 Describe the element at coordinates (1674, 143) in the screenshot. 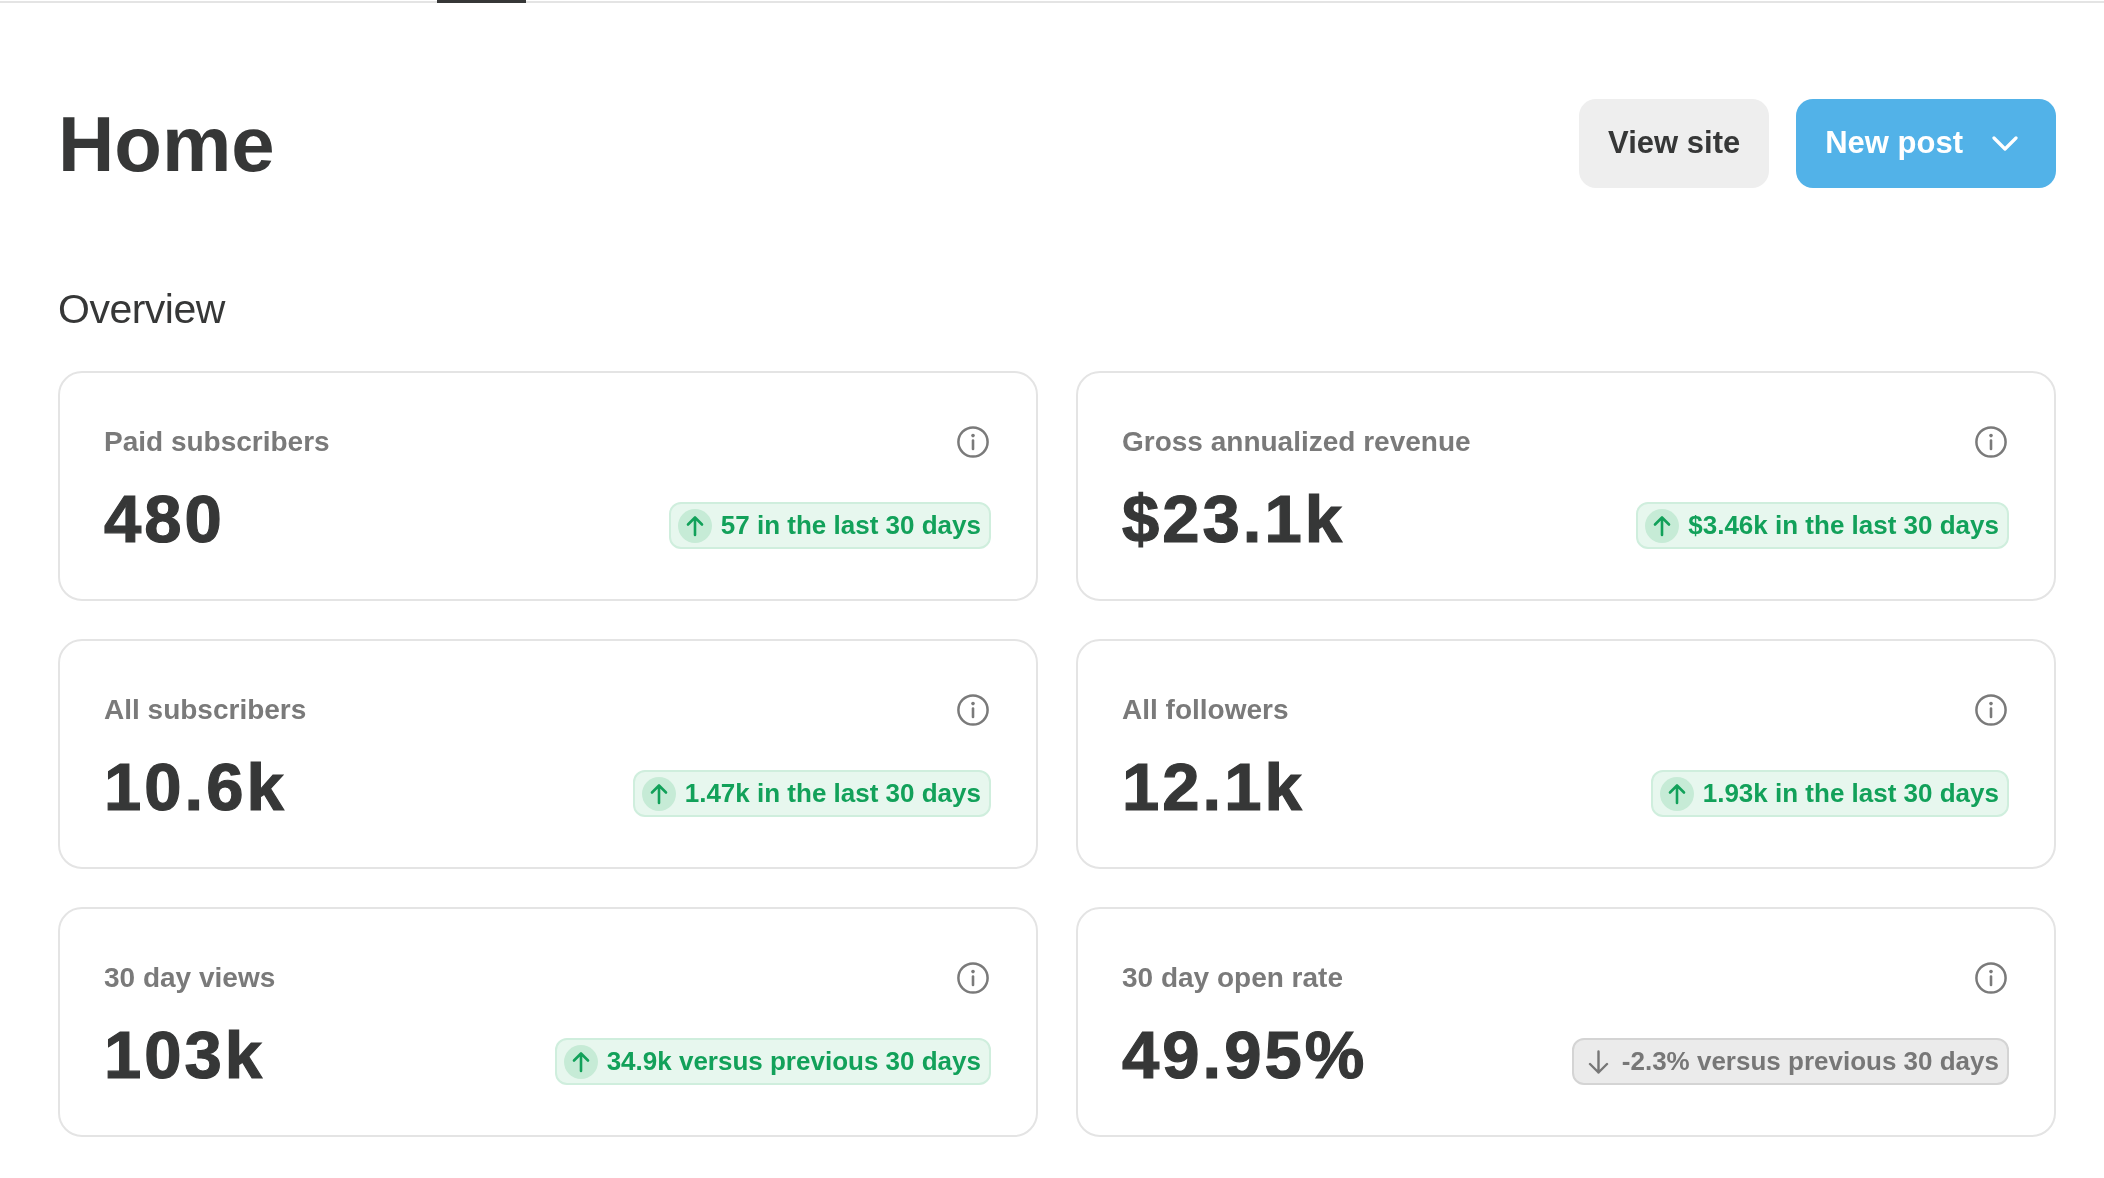

I see `view-site-button: View site` at that location.